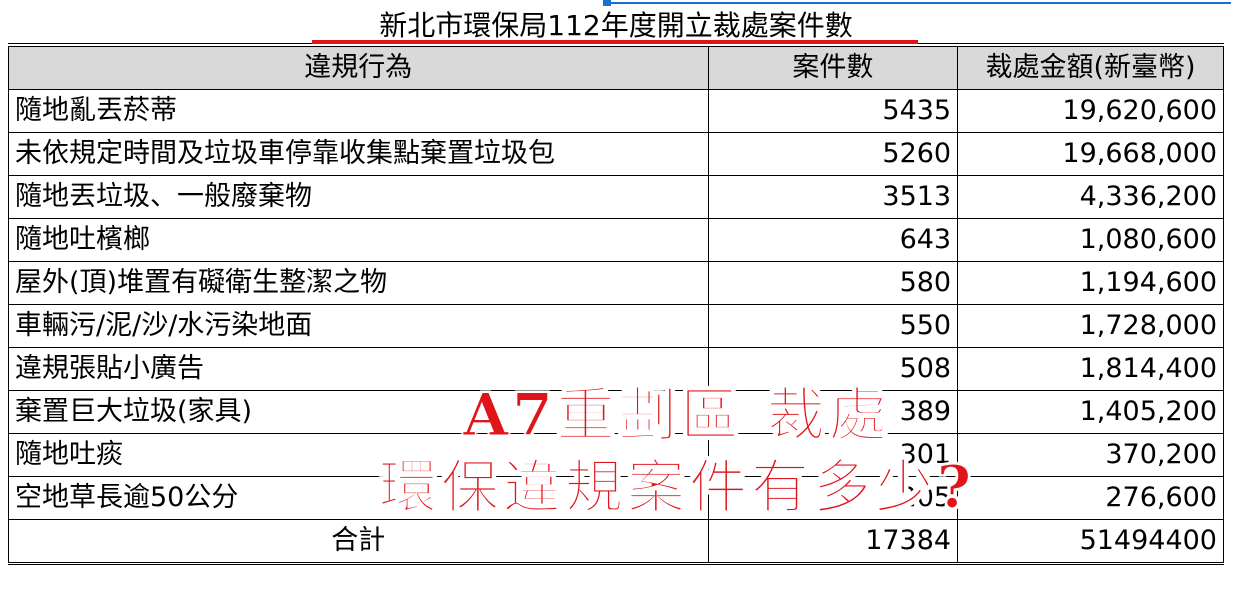 The height and width of the screenshot is (594, 1234). I want to click on violation-cell: 屋外(頂)堆置有礙衛生整潔之物, so click(358, 283).